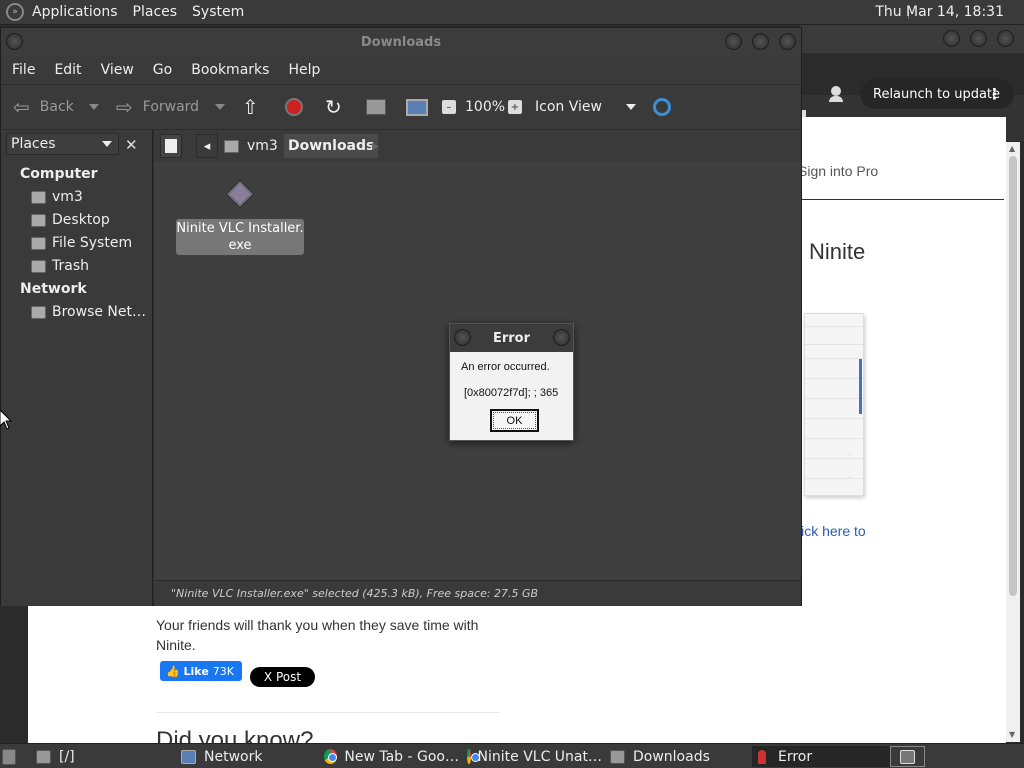 The height and width of the screenshot is (768, 1024). I want to click on distro-logo-icon: », so click(15, 12).